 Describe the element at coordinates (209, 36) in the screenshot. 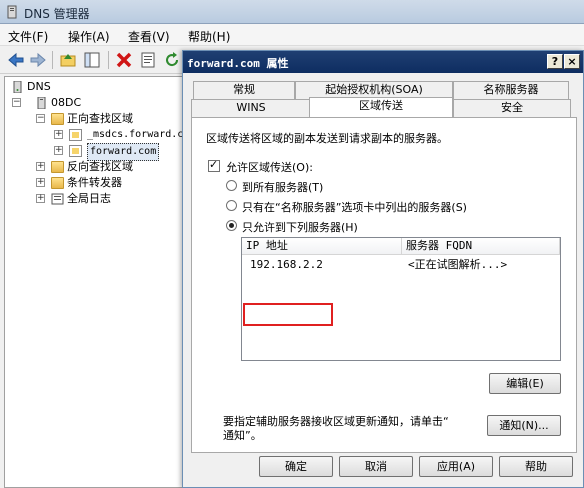

I see `menu-help: 帮助(H)` at that location.